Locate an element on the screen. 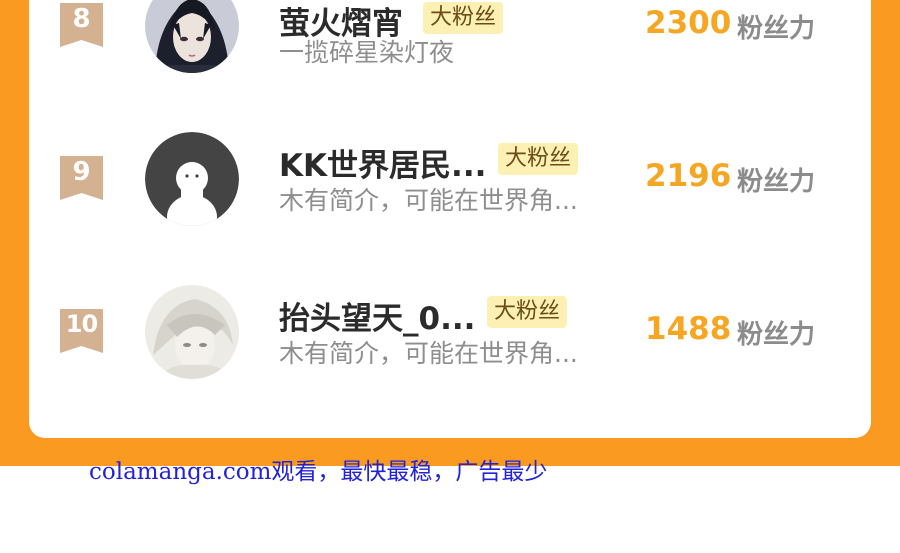  fan-power-score: 2196 is located at coordinates (688, 176).